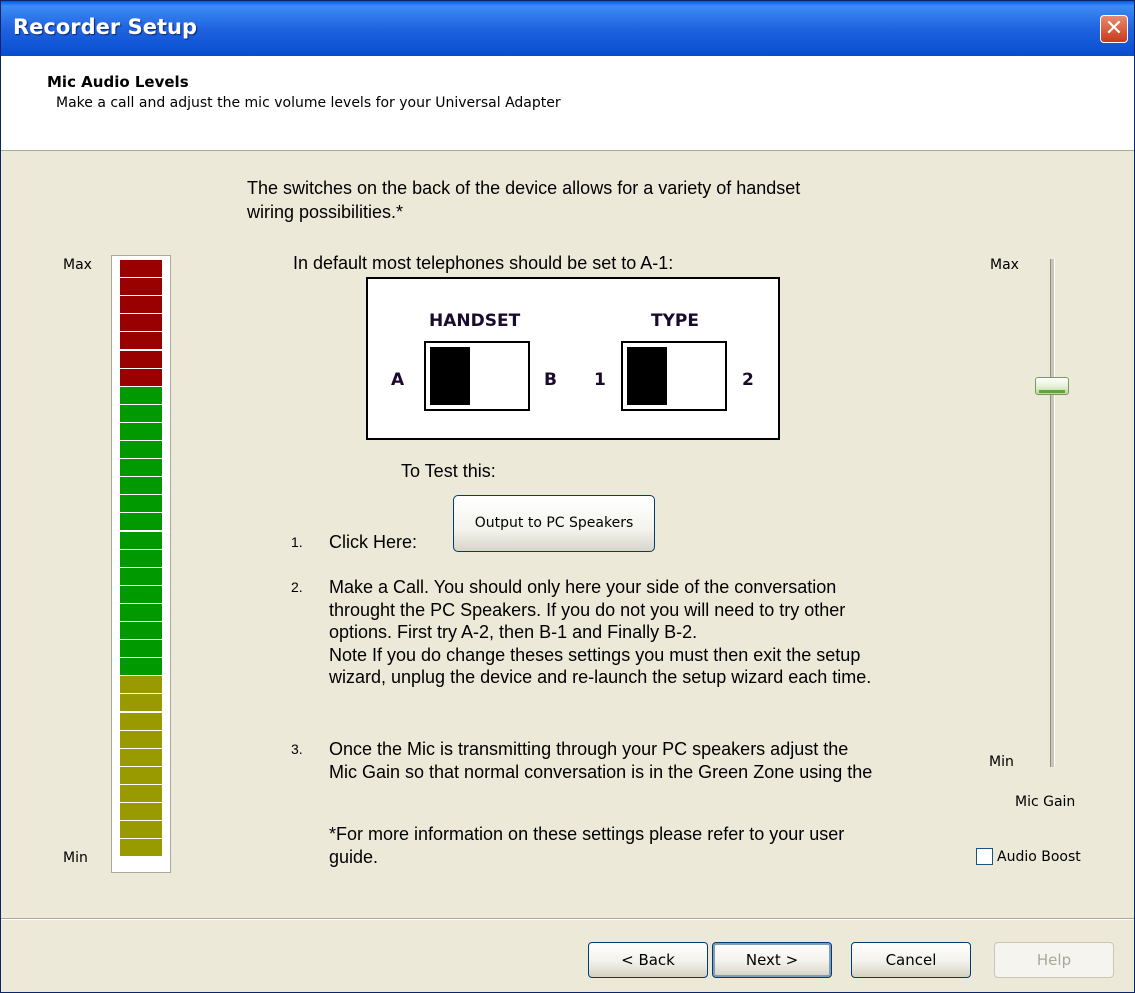 The width and height of the screenshot is (1135, 993). Describe the element at coordinates (1039, 857) in the screenshot. I see `audio-boost-label: Audio Boost` at that location.